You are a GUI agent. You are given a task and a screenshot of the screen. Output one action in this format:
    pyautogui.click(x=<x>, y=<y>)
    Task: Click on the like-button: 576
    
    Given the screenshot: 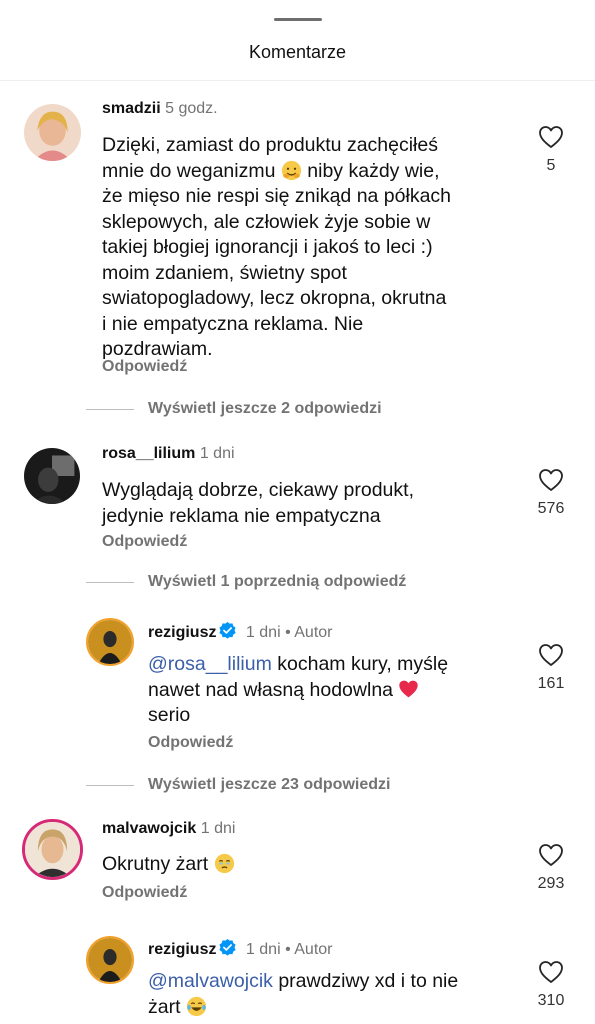 What is the action you would take?
    pyautogui.click(x=551, y=493)
    